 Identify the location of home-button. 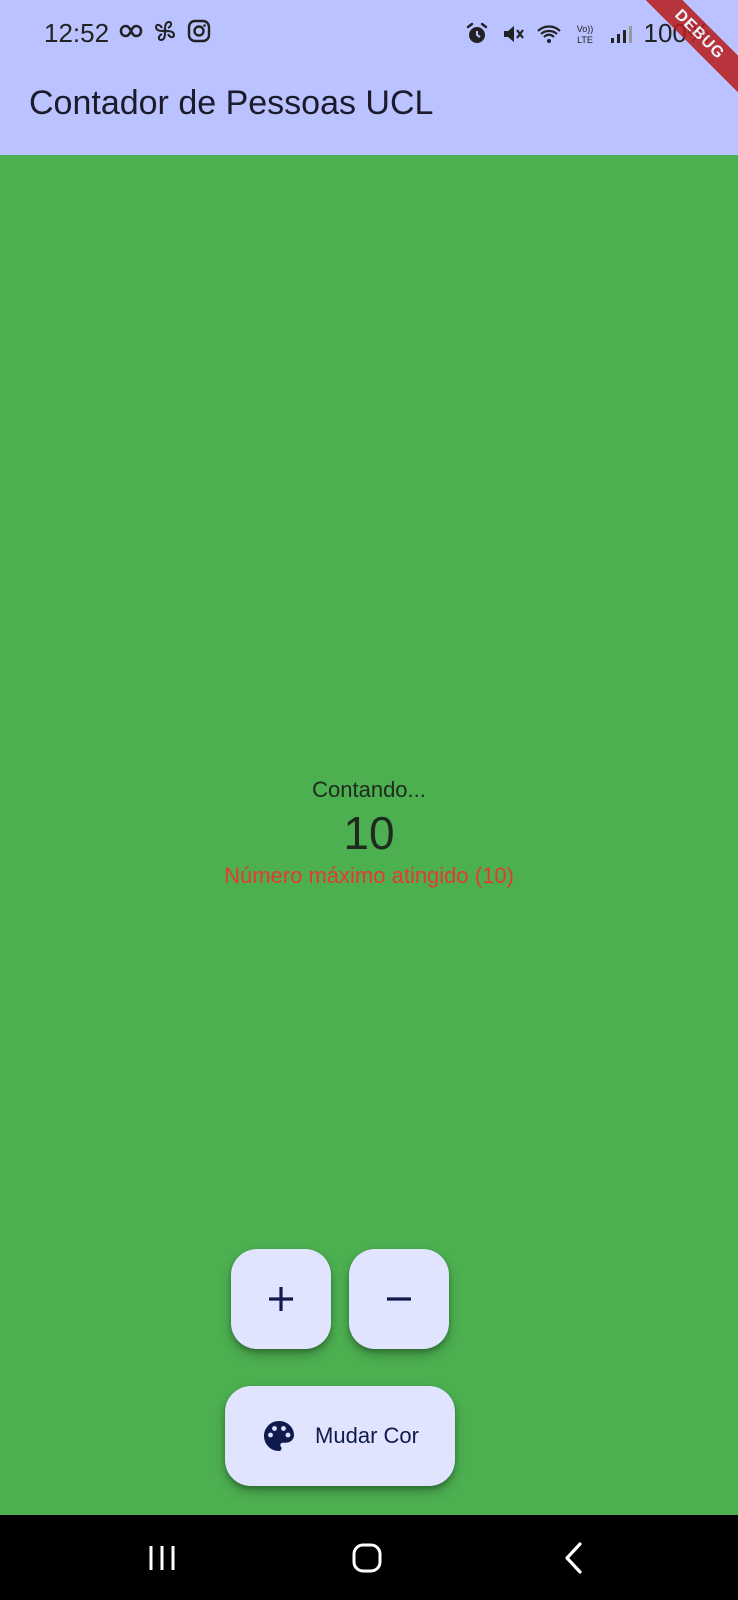
(367, 1557).